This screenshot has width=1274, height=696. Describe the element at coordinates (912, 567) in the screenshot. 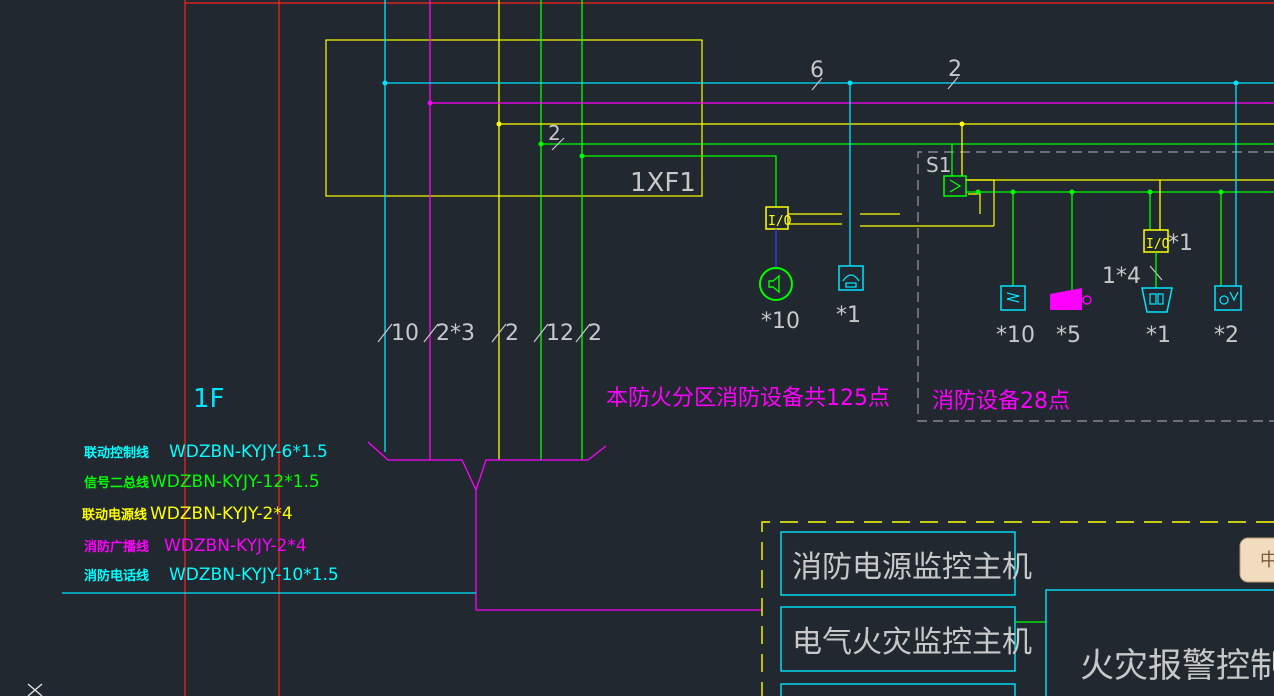

I see `power-monitor-label: 消防电源监控主机` at that location.